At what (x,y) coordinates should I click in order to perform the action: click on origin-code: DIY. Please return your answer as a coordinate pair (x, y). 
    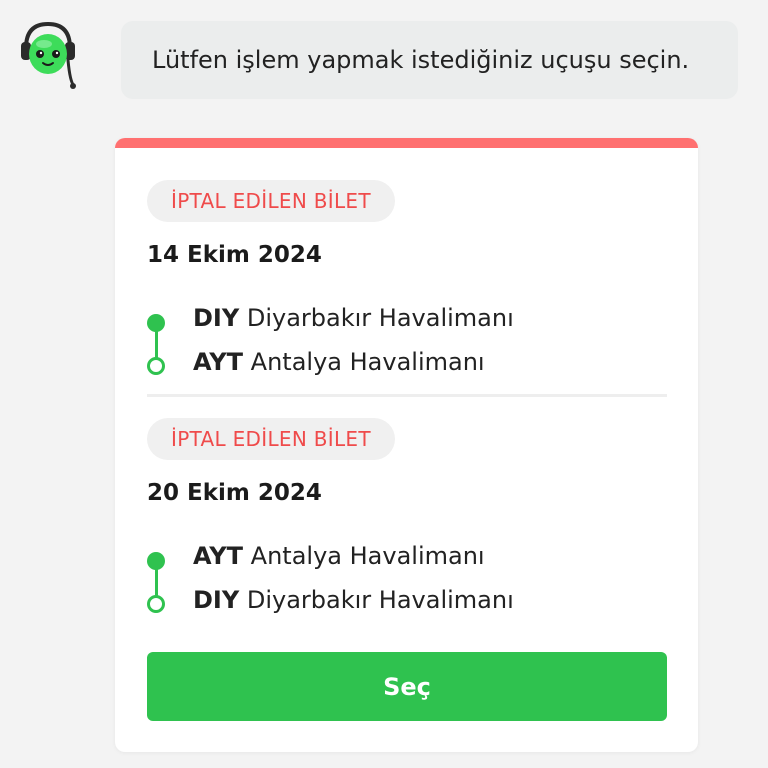
    Looking at the image, I should click on (216, 318).